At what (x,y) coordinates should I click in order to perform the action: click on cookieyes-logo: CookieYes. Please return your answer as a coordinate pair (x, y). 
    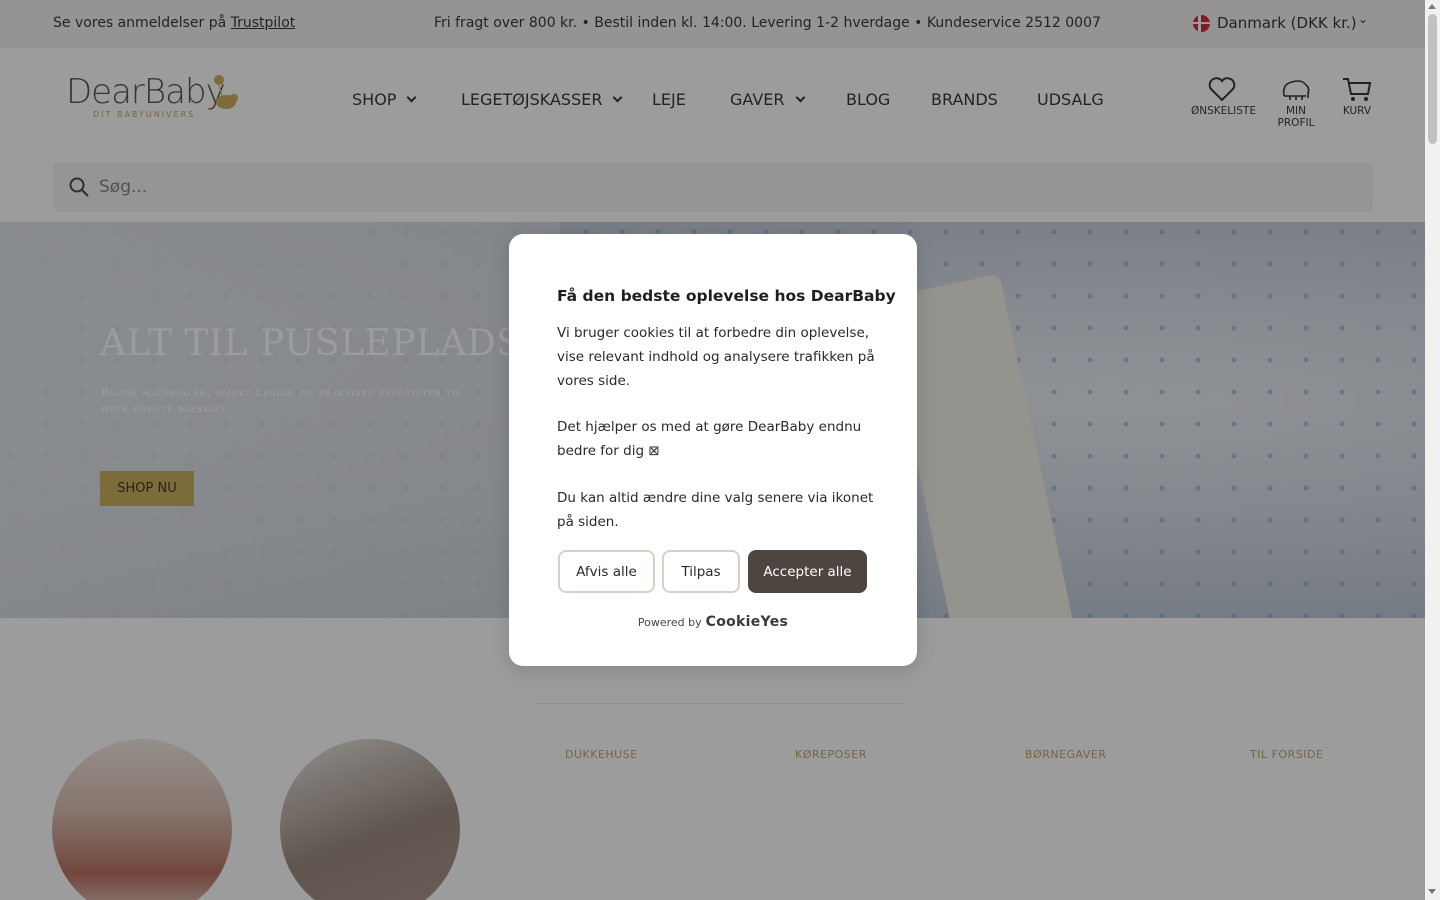
    Looking at the image, I should click on (747, 622).